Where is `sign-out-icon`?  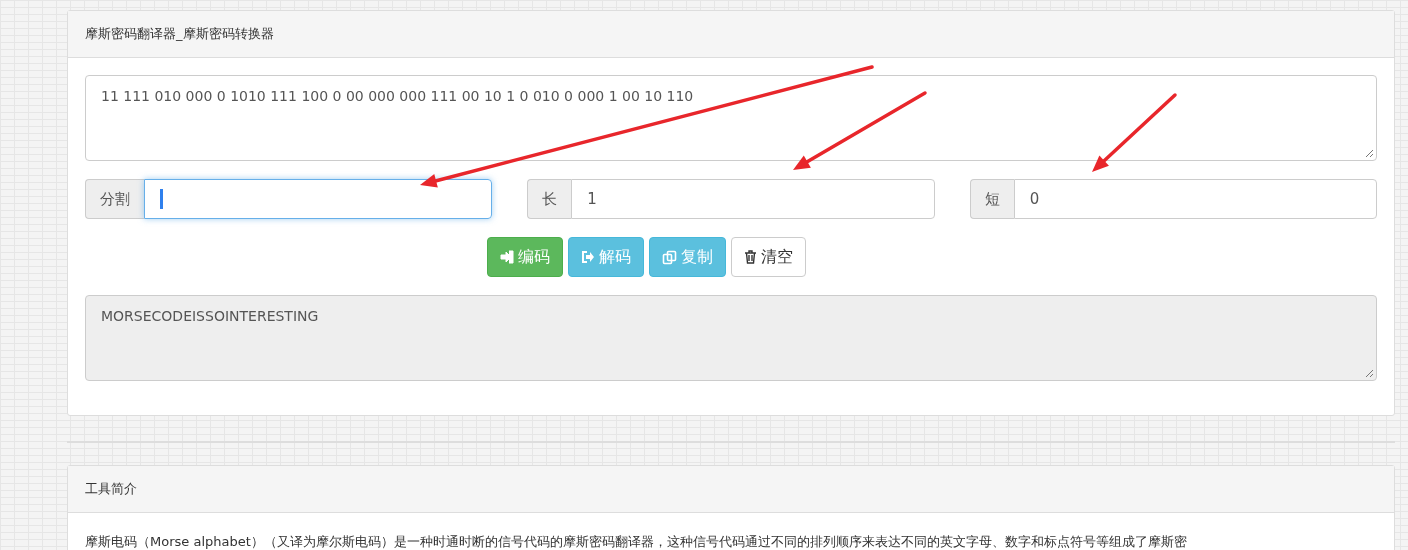 sign-out-icon is located at coordinates (587, 257).